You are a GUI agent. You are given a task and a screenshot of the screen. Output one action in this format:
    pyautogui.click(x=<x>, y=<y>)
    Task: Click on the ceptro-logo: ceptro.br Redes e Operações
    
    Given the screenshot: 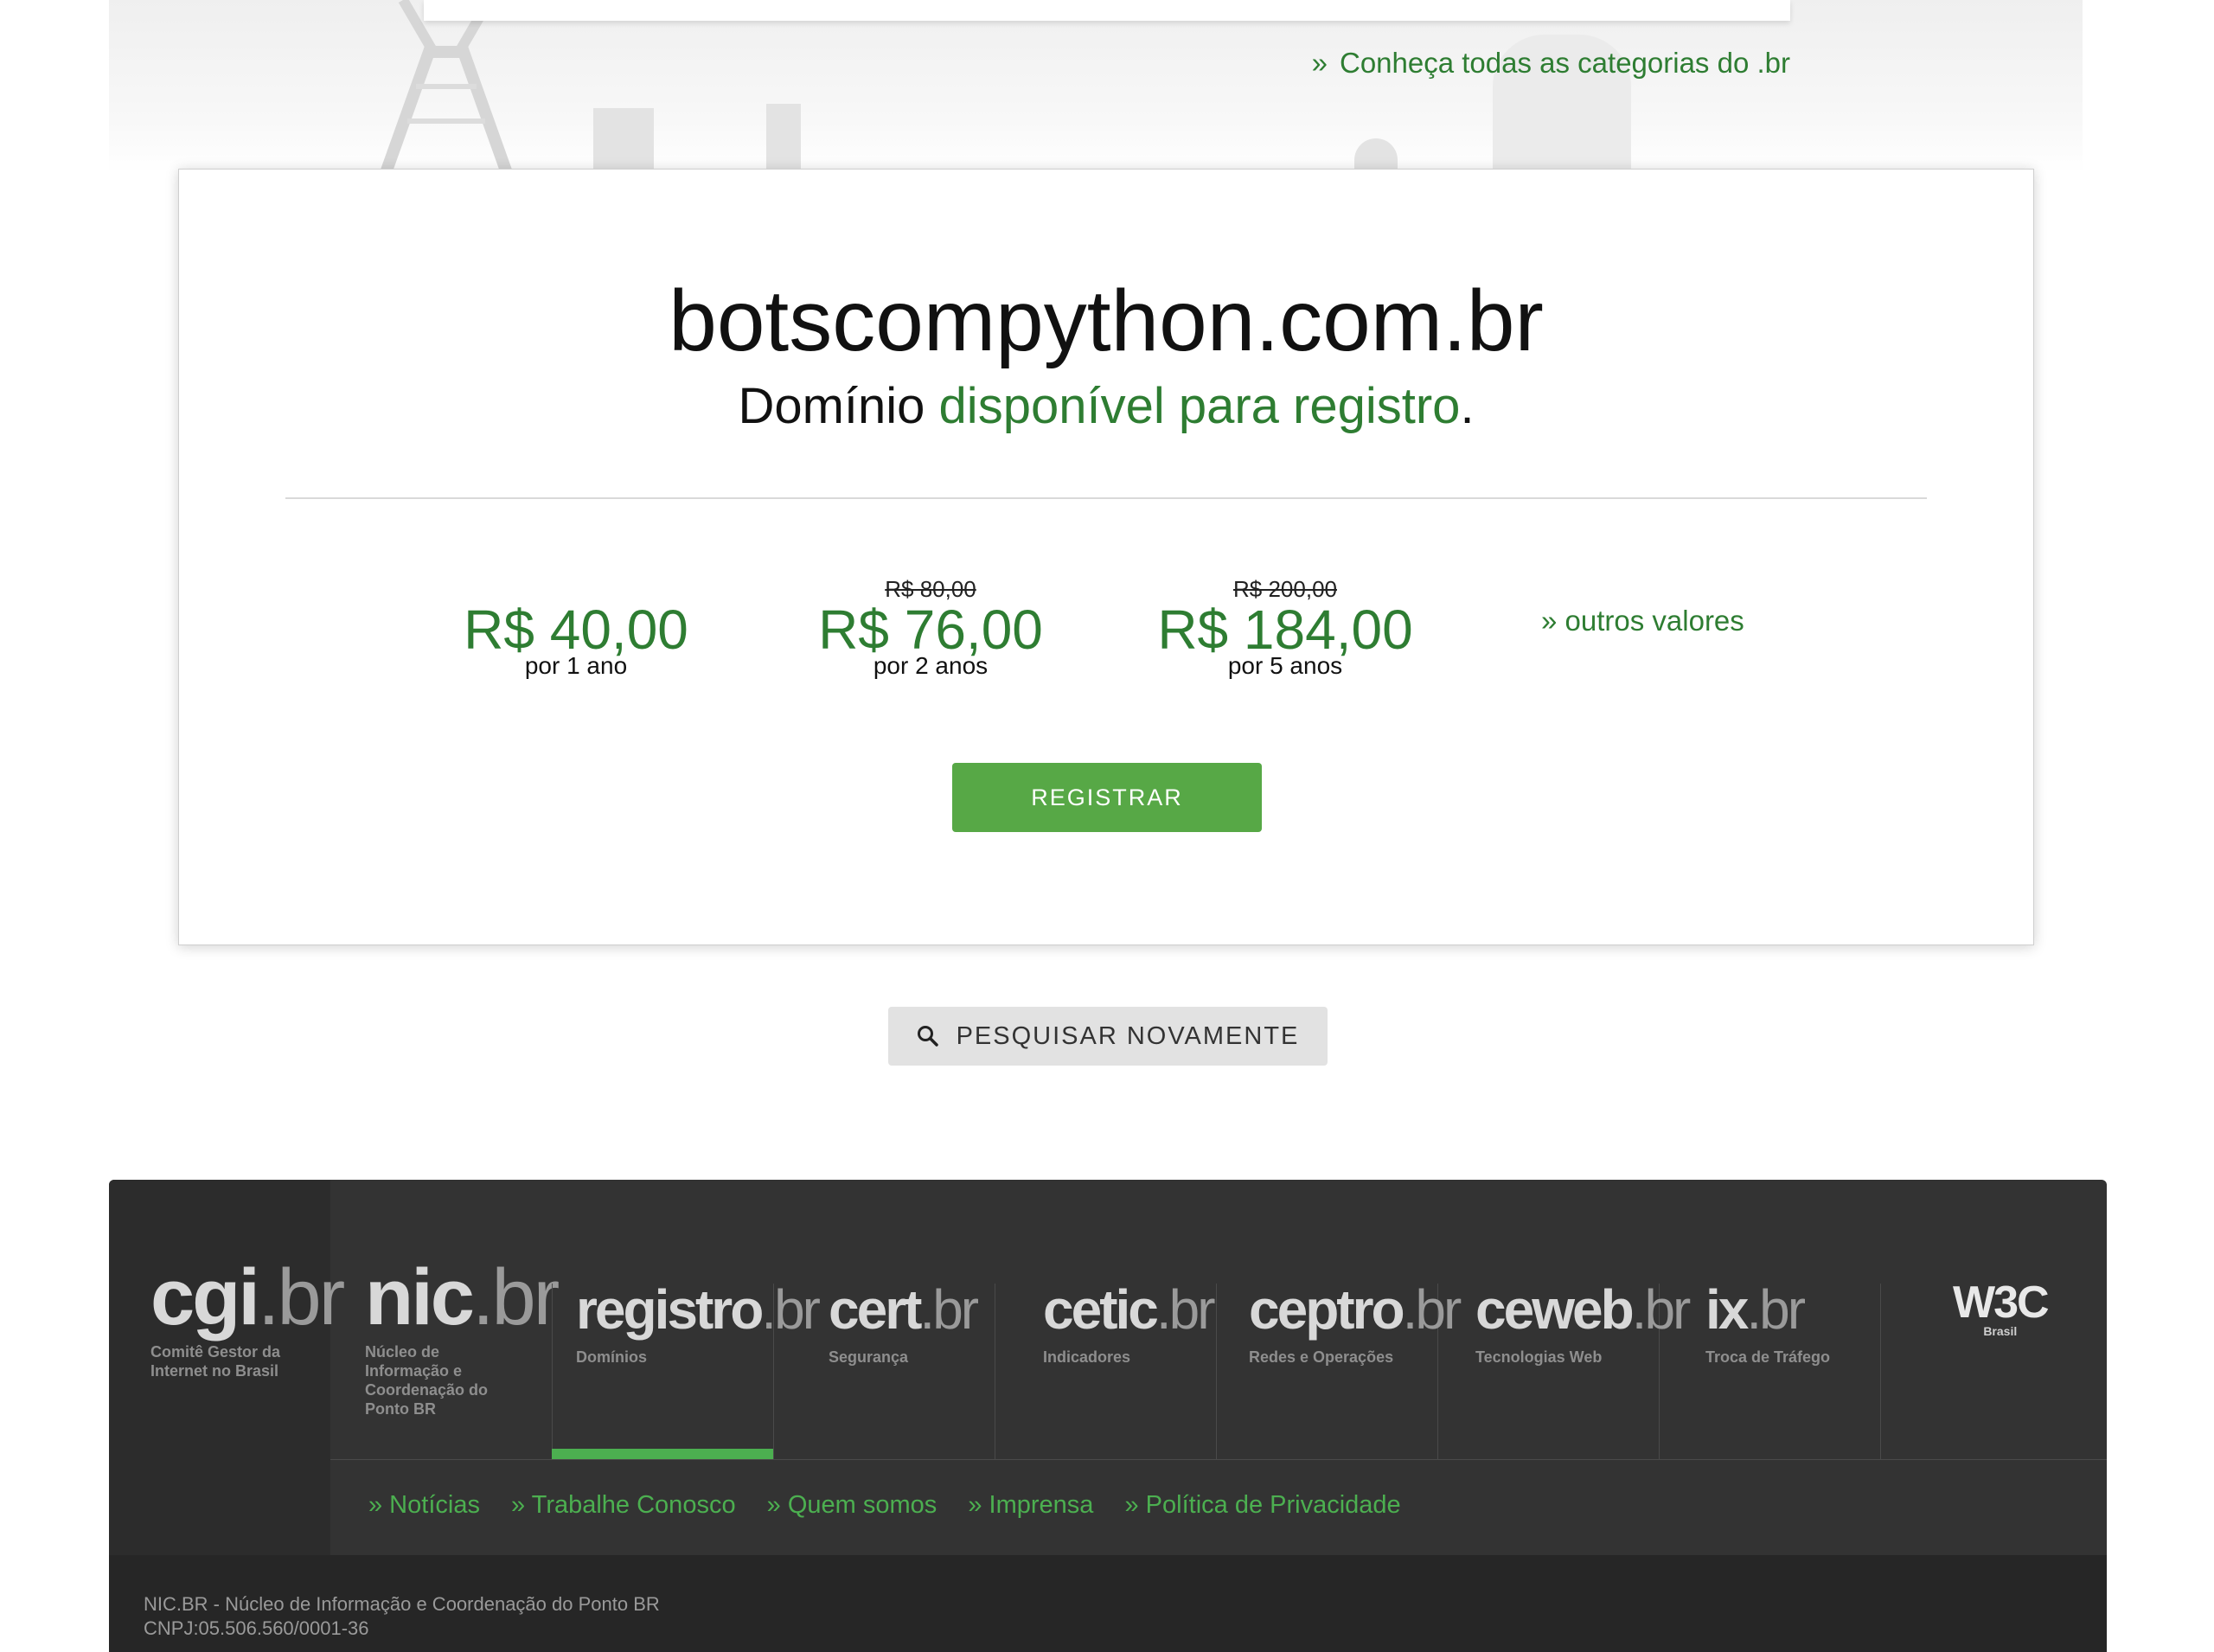 What is the action you would take?
    pyautogui.click(x=1355, y=1324)
    